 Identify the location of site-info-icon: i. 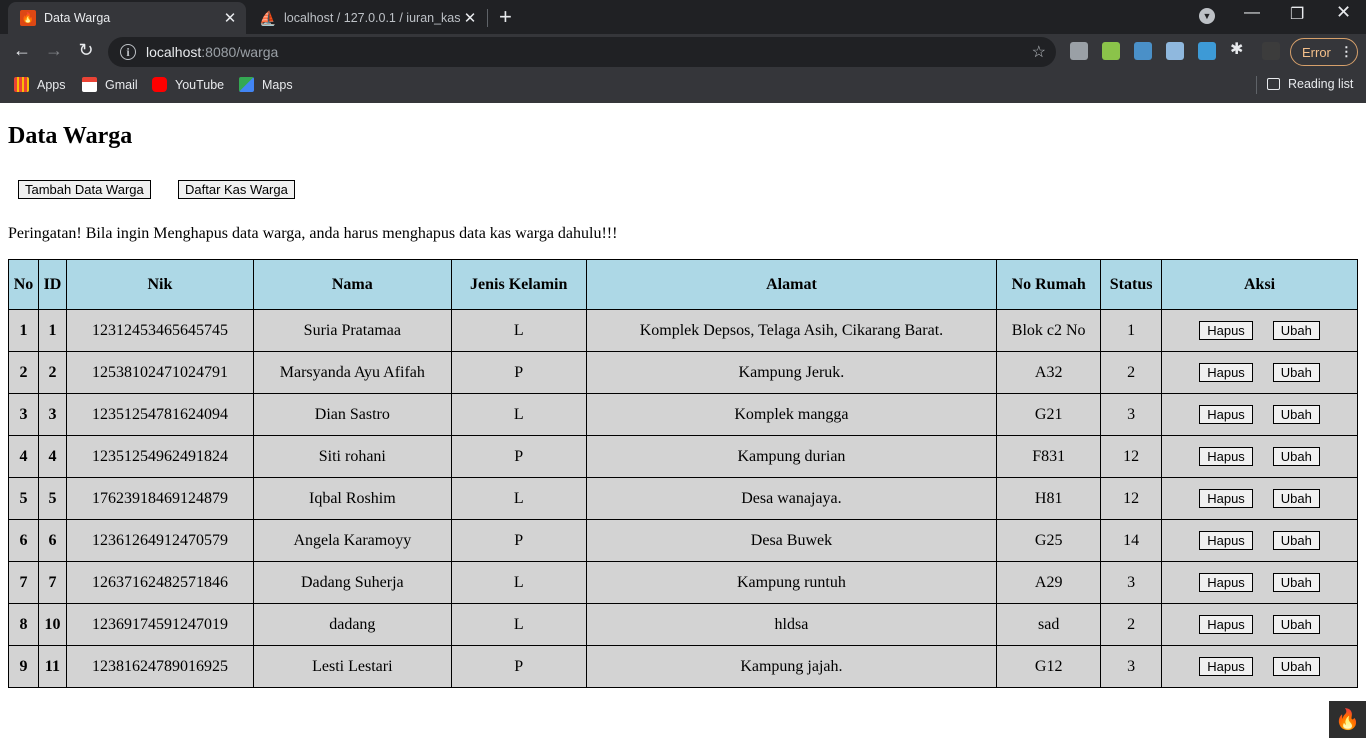
(128, 52).